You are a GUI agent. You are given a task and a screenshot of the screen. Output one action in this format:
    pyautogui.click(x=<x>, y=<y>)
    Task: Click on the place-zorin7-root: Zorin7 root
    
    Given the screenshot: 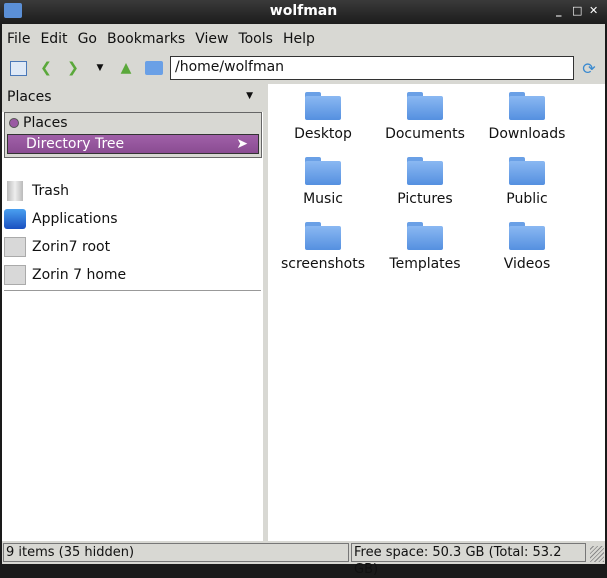 What is the action you would take?
    pyautogui.click(x=57, y=247)
    